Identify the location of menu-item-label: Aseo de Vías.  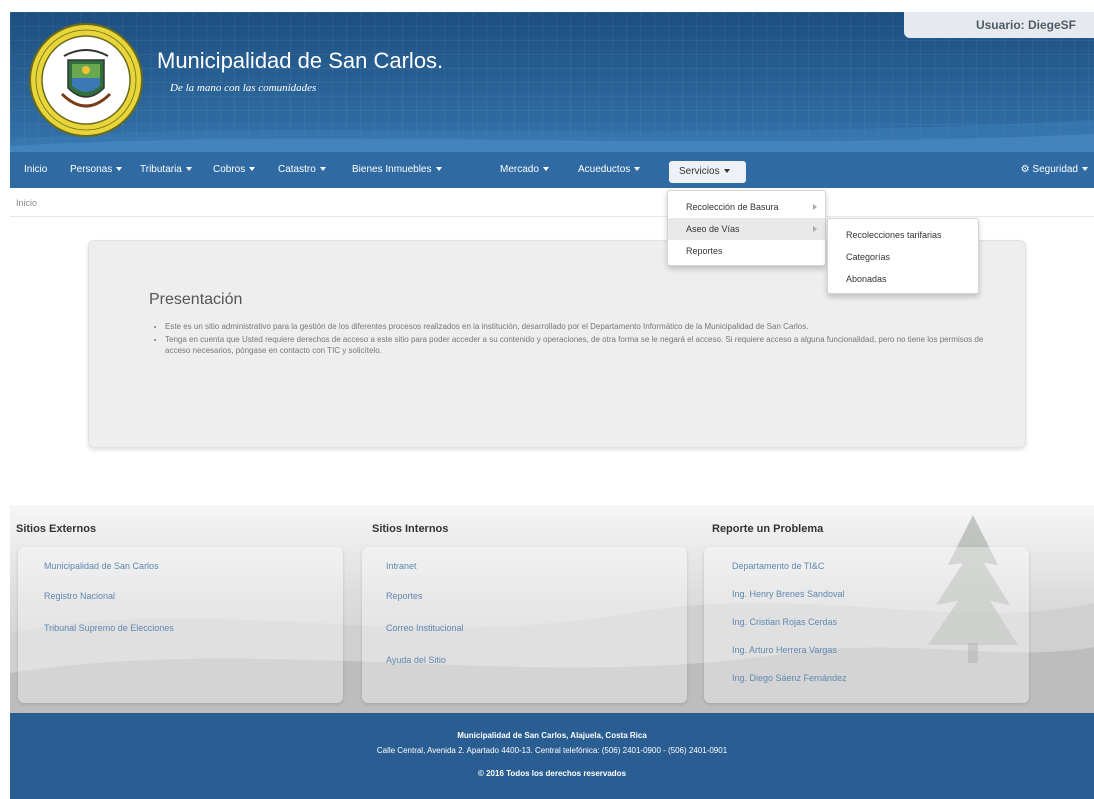
(713, 229).